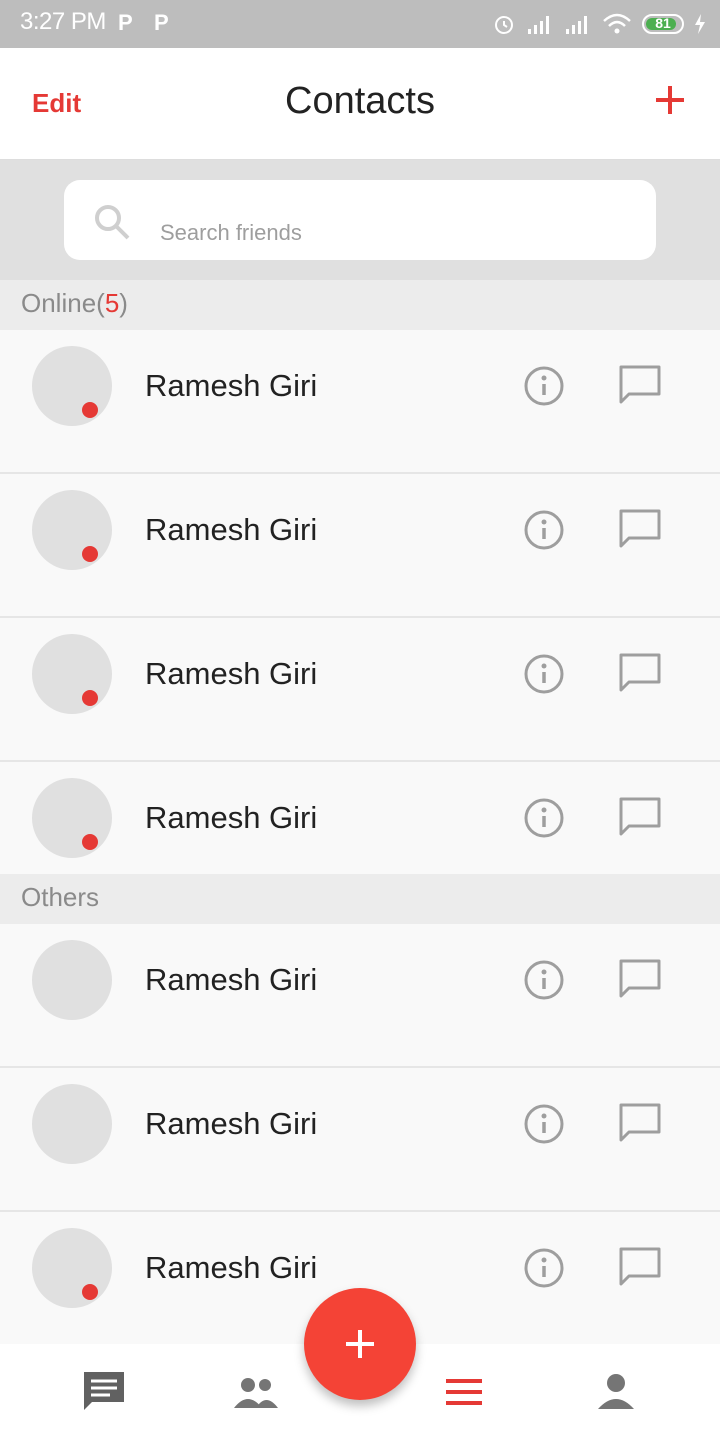 The height and width of the screenshot is (1440, 720). I want to click on section-paren: (, so click(100, 303).